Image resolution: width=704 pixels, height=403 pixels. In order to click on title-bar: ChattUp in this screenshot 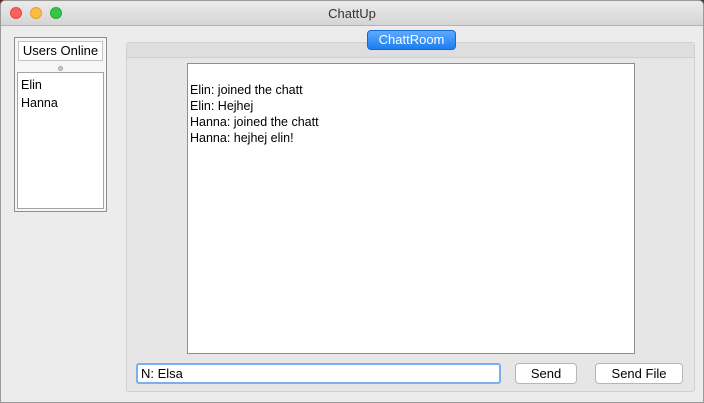, I will do `click(352, 13)`.